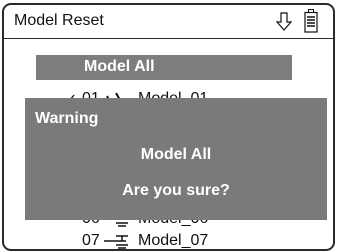 This screenshot has width=338, height=251. I want to click on down-arrow-icon, so click(284, 21).